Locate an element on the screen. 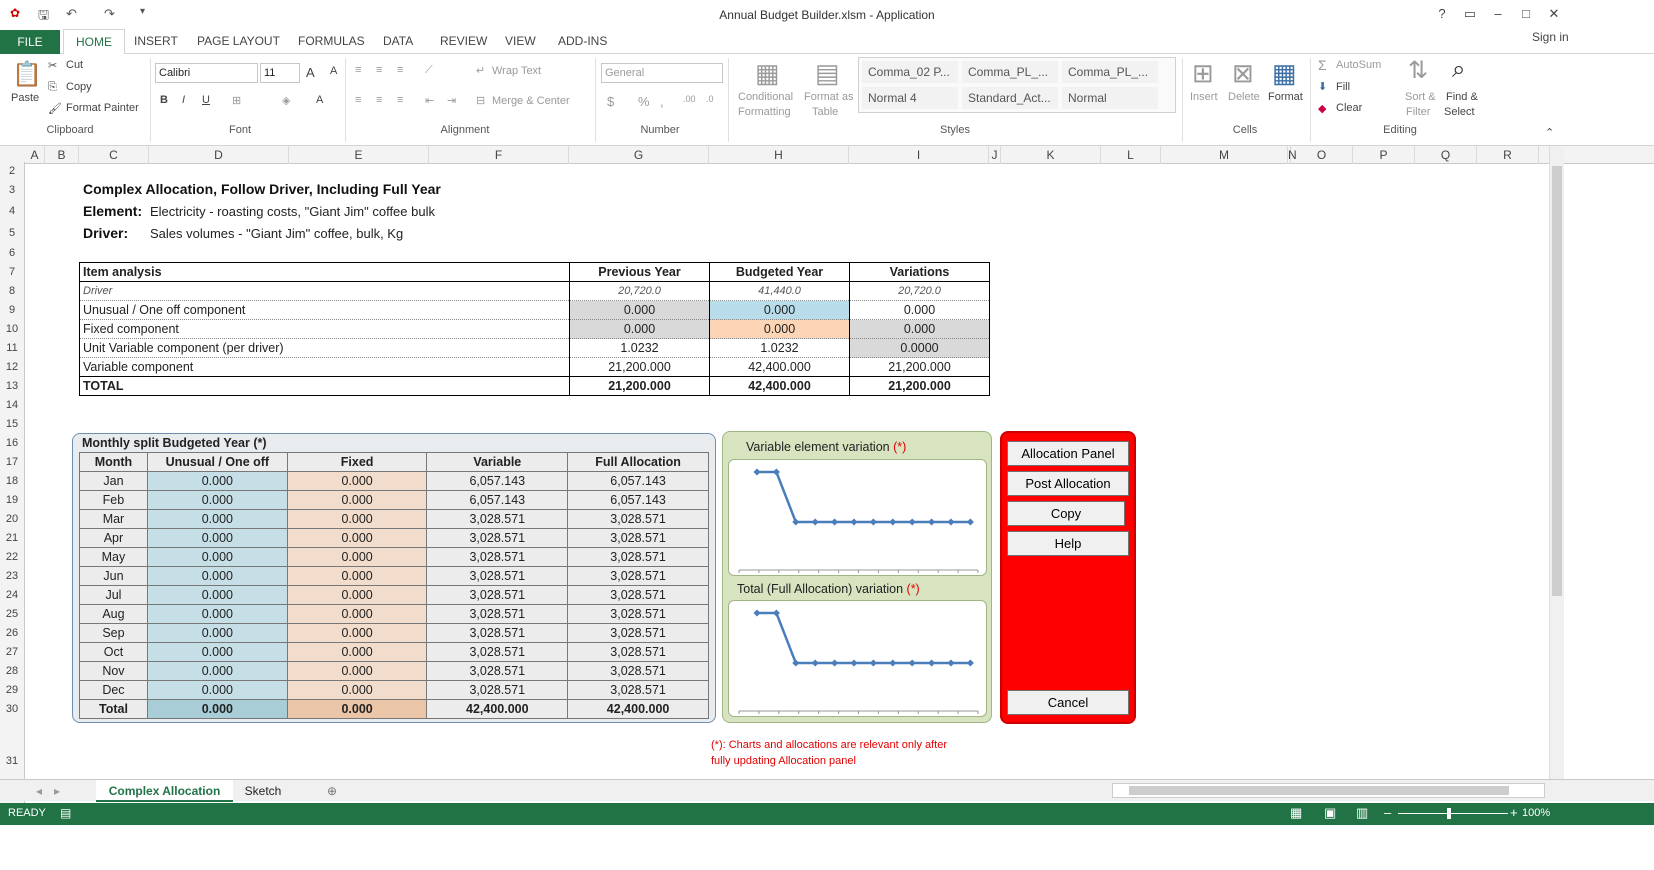 This screenshot has height=870, width=1654. column-header: P is located at coordinates (1384, 155).